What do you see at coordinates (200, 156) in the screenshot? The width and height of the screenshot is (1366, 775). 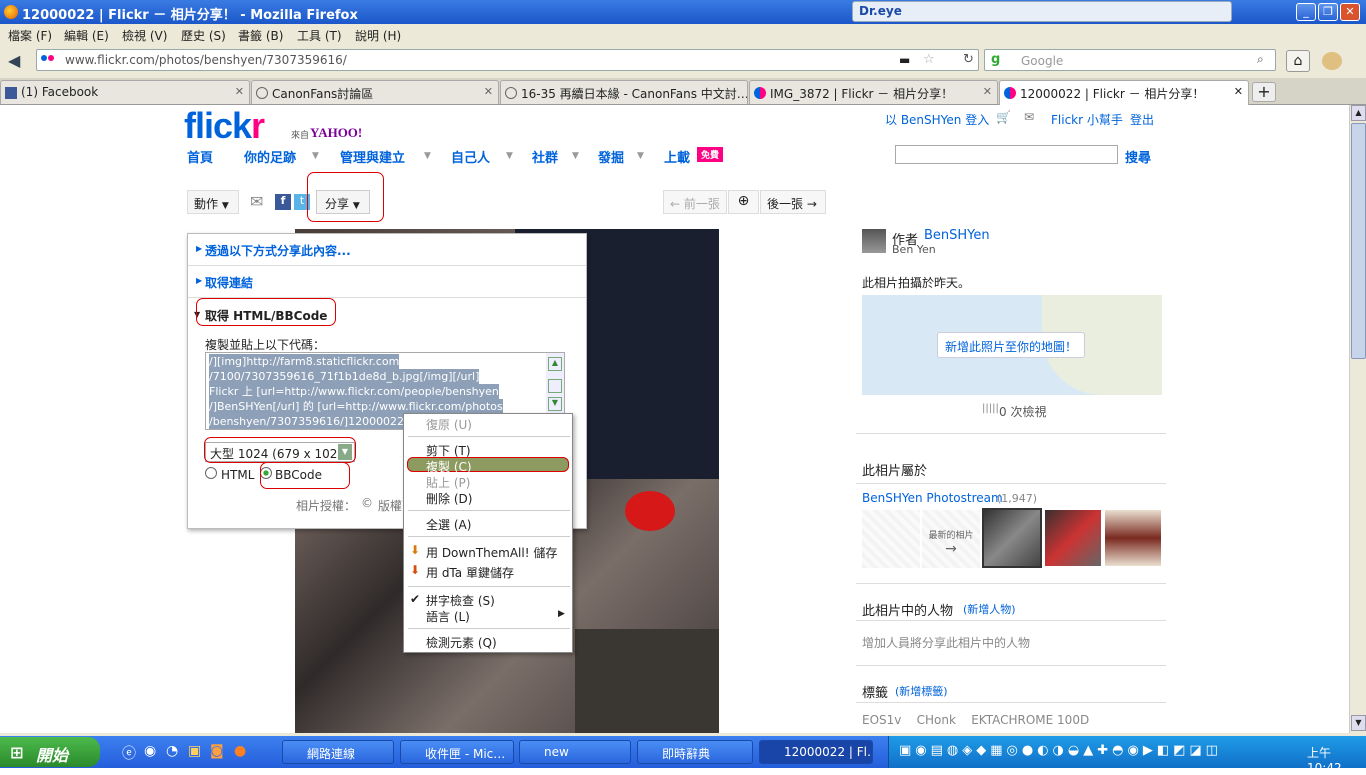 I see `nav-home: 首頁` at bounding box center [200, 156].